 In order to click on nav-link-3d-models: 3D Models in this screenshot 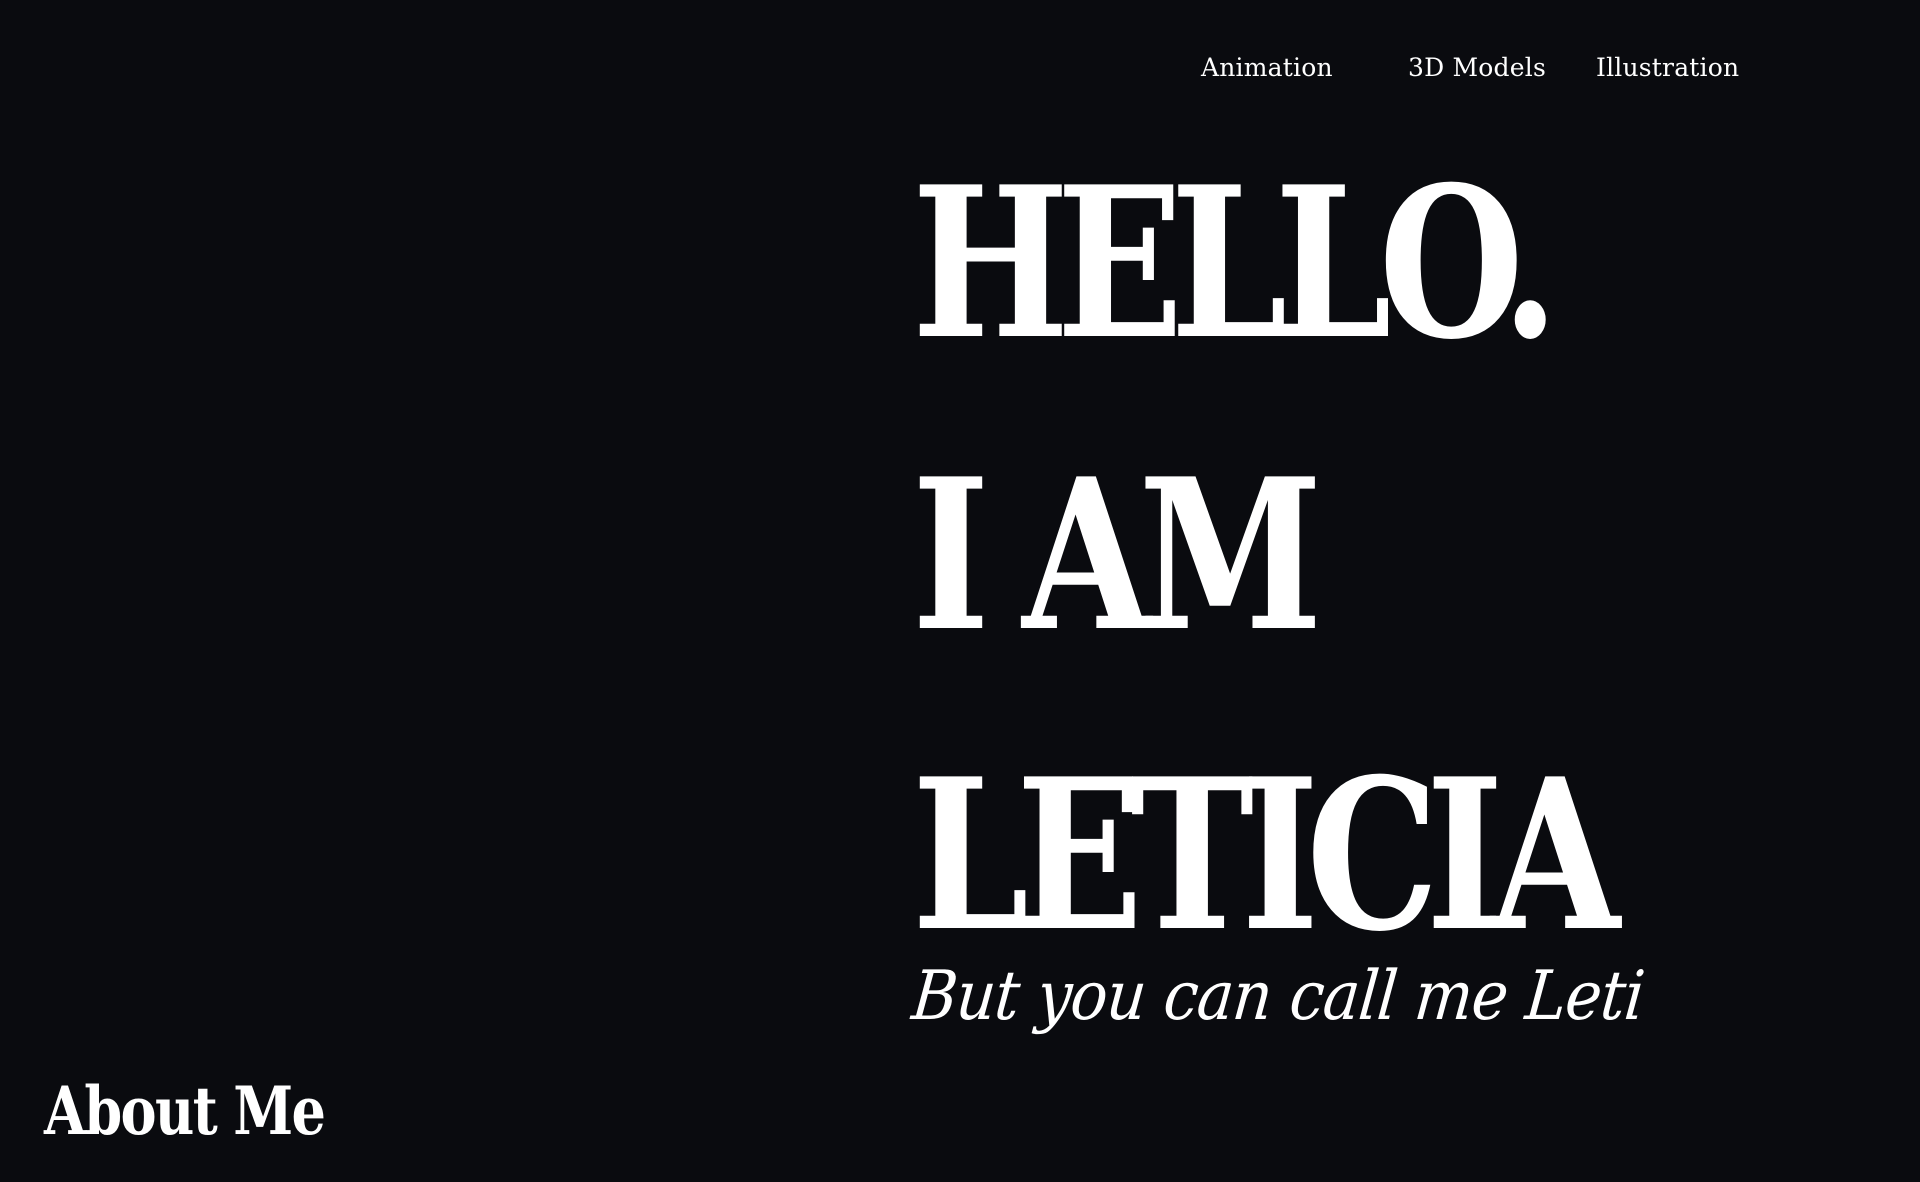, I will do `click(1477, 68)`.